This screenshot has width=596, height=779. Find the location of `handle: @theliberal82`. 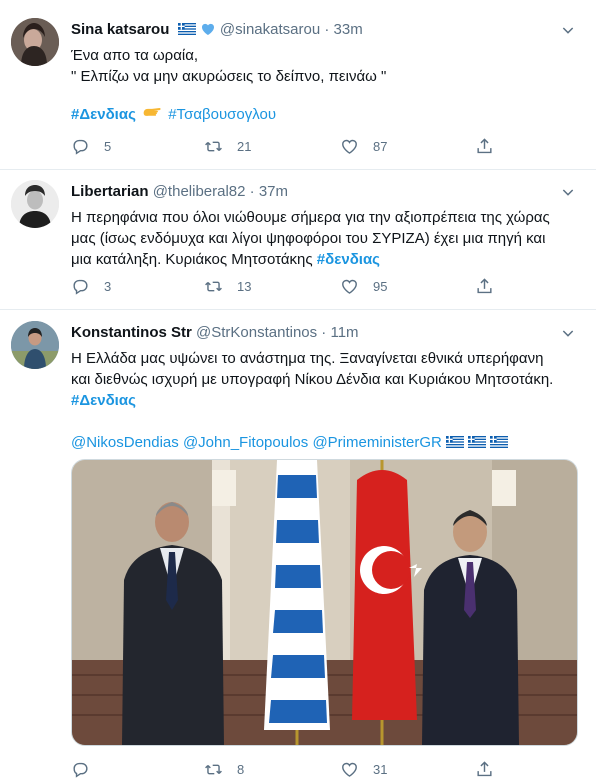

handle: @theliberal82 is located at coordinates (199, 191).